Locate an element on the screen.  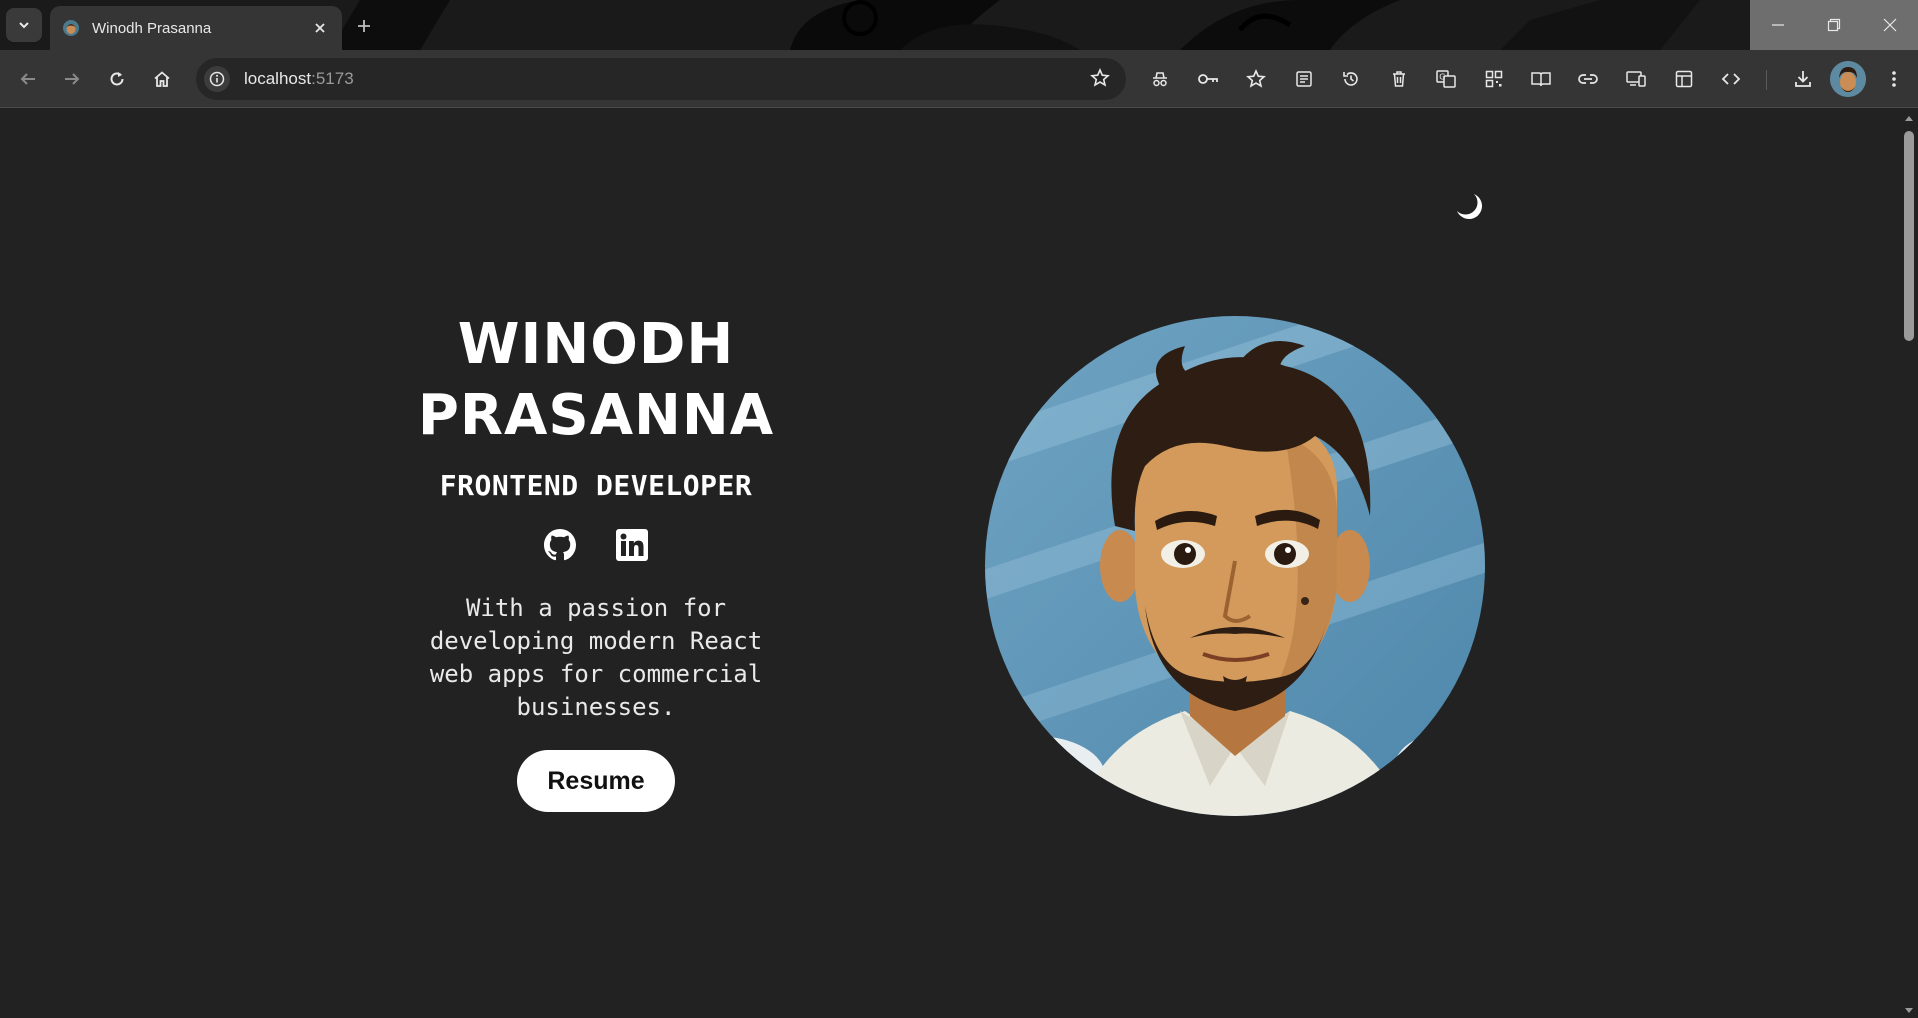
restore-icon is located at coordinates (1834, 25).